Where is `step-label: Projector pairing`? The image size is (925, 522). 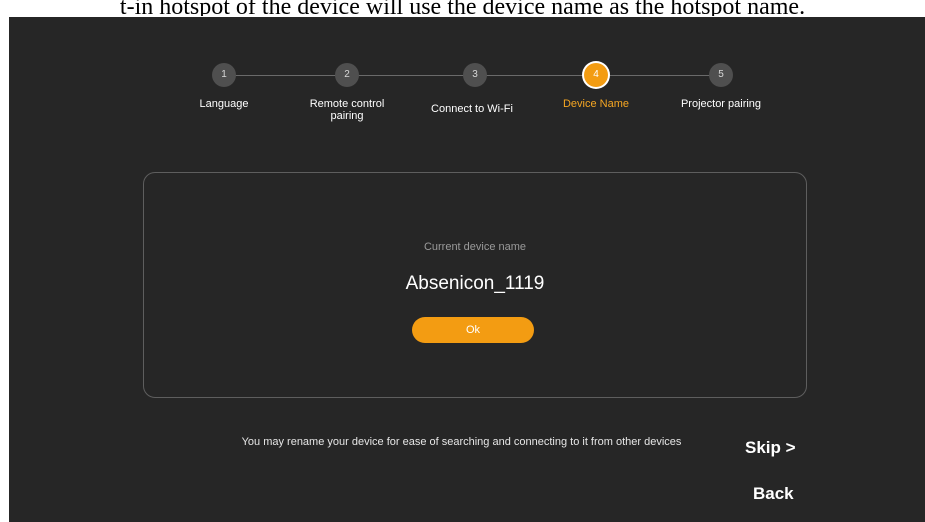 step-label: Projector pairing is located at coordinates (721, 104).